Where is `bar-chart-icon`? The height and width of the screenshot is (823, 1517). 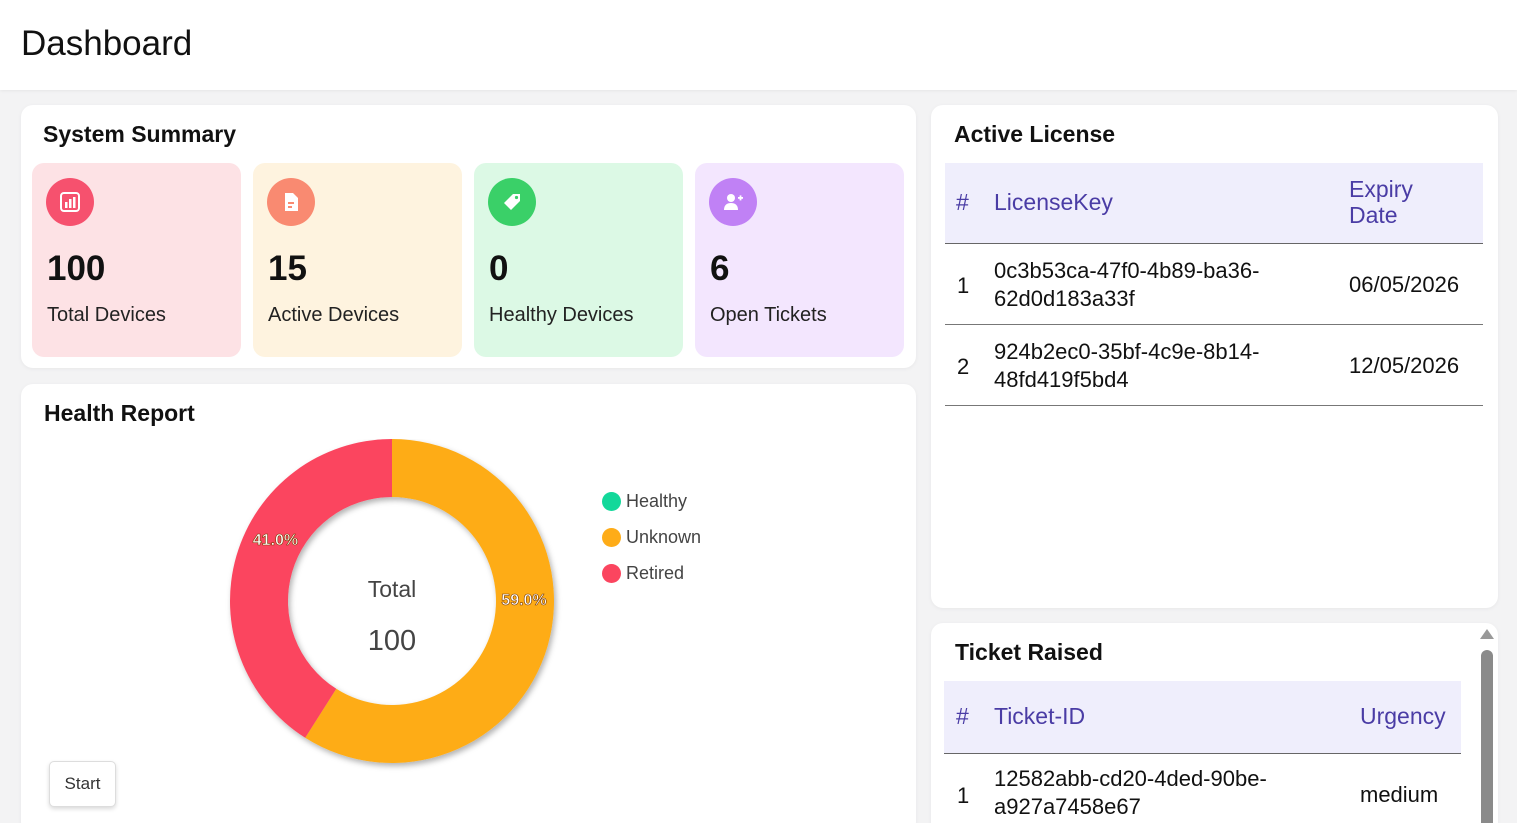
bar-chart-icon is located at coordinates (70, 202).